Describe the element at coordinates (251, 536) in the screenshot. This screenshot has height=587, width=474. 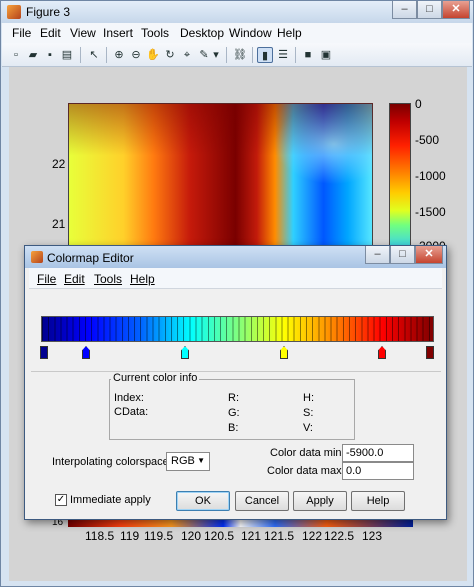
I see `x-tick: 121` at that location.